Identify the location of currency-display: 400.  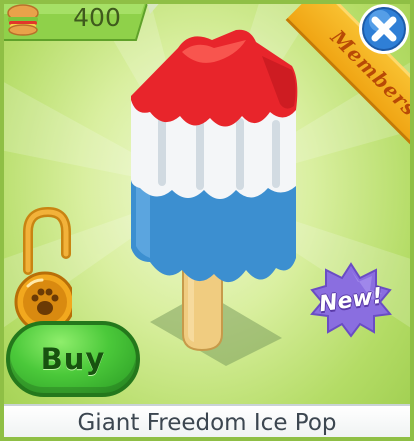
(81, 22).